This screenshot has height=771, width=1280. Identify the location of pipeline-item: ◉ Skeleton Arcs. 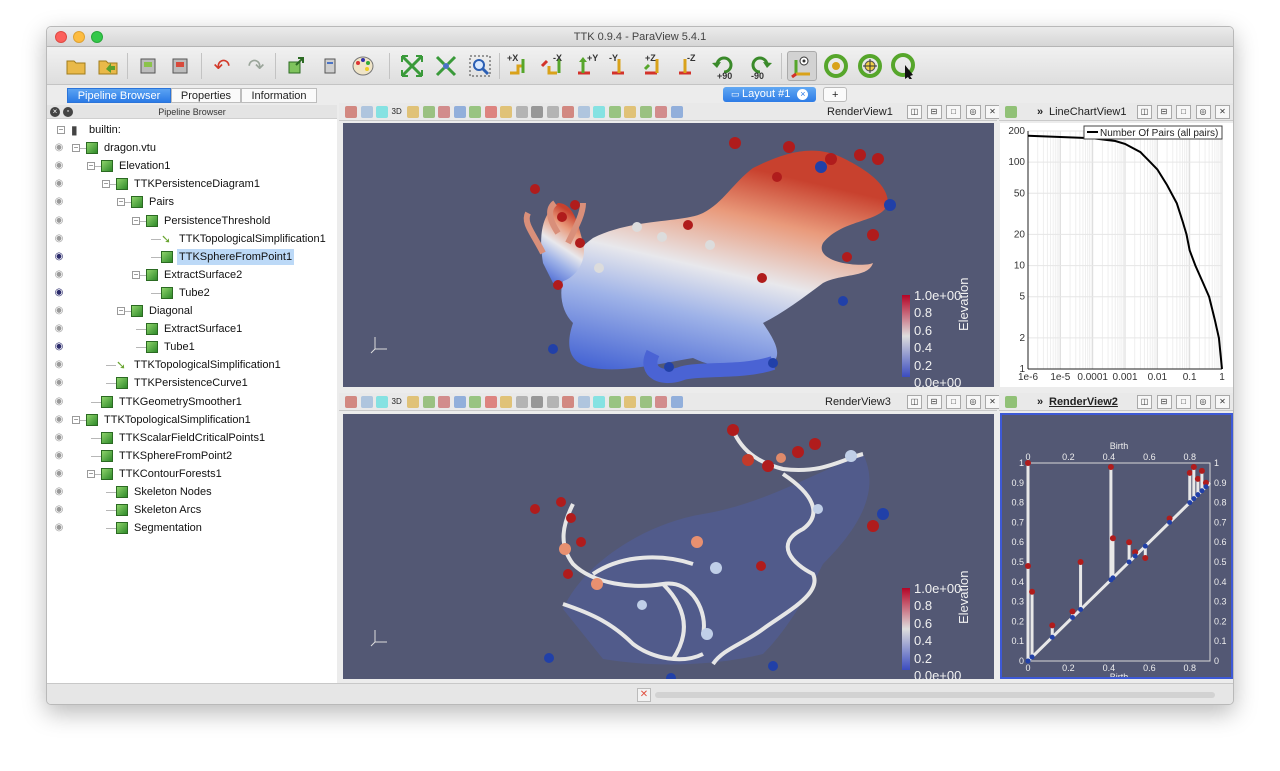
(192, 510).